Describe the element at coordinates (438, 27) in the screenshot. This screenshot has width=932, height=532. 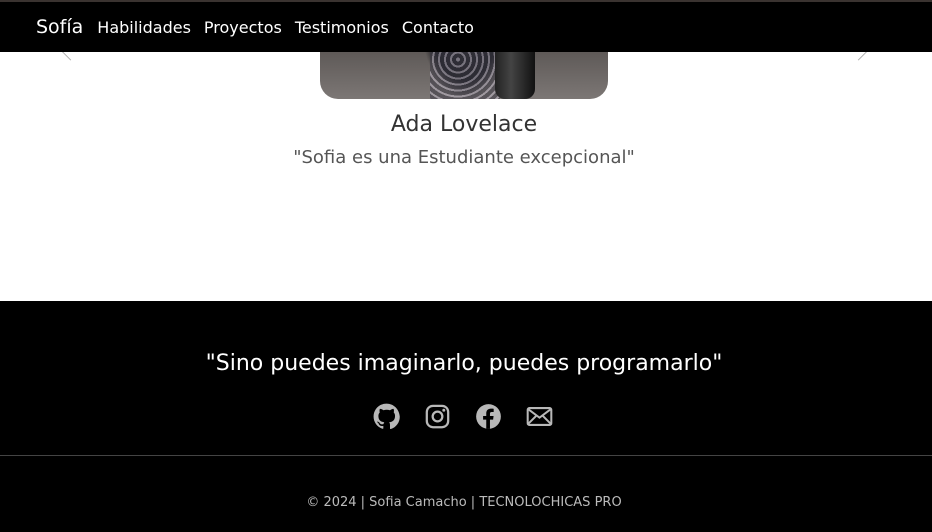
I see `nav-link-contacto: Contacto` at that location.